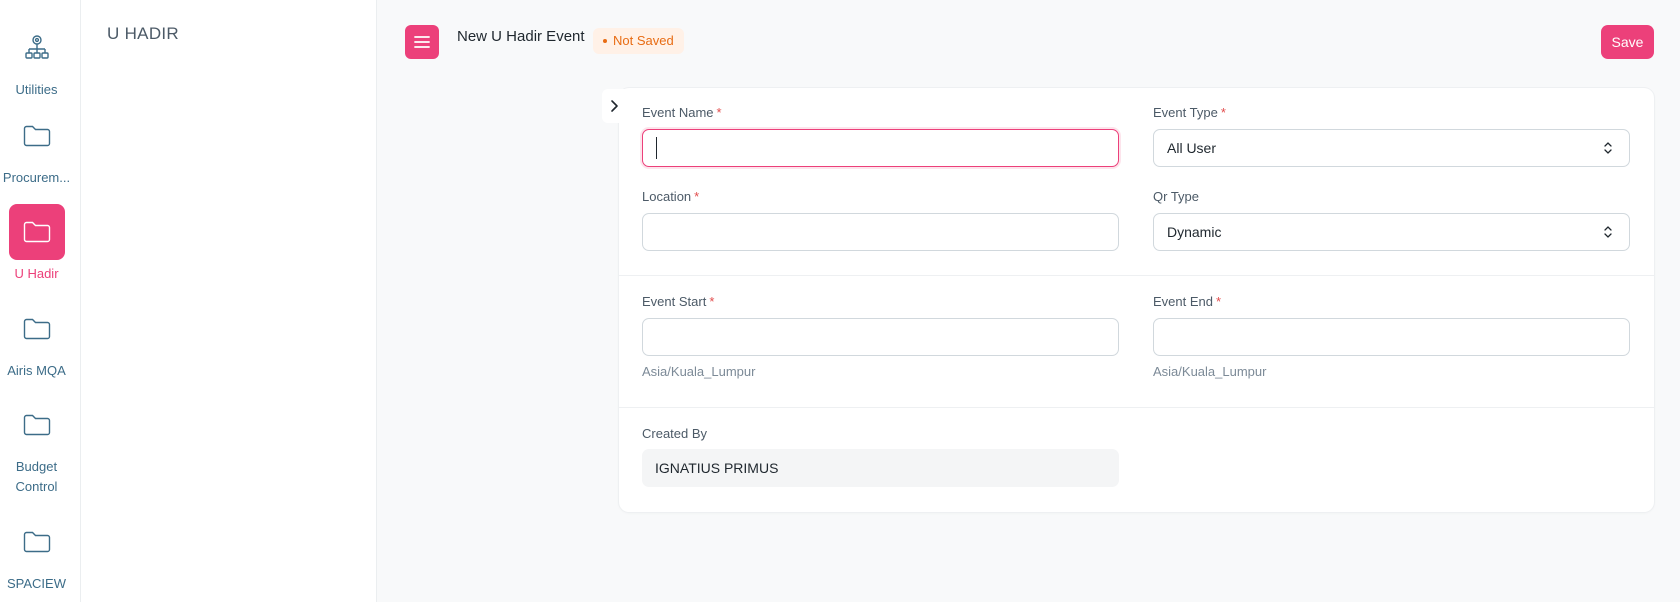  I want to click on rail-item-utilities: Utilities, so click(36, 60).